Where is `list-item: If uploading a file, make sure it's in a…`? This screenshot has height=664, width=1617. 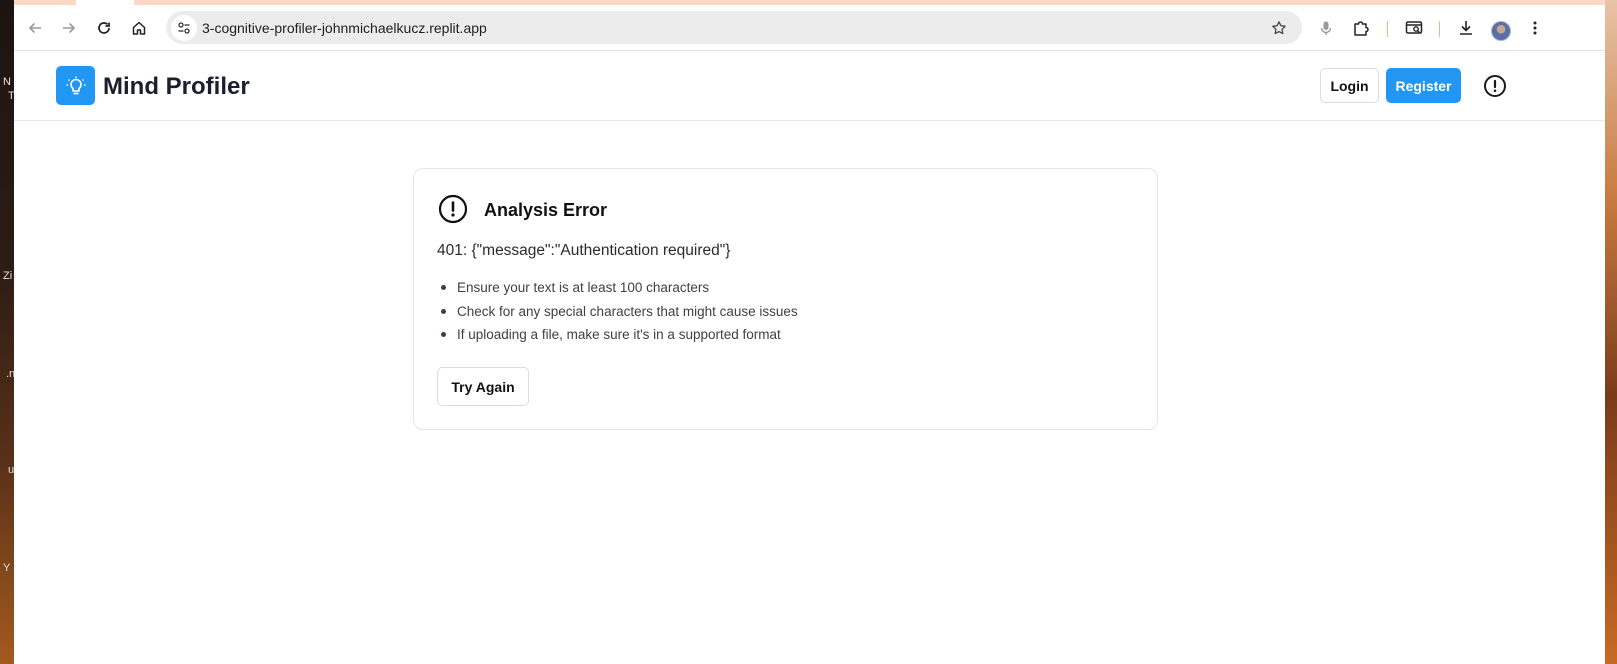
list-item: If uploading a file, make sure it's in a… is located at coordinates (617, 338).